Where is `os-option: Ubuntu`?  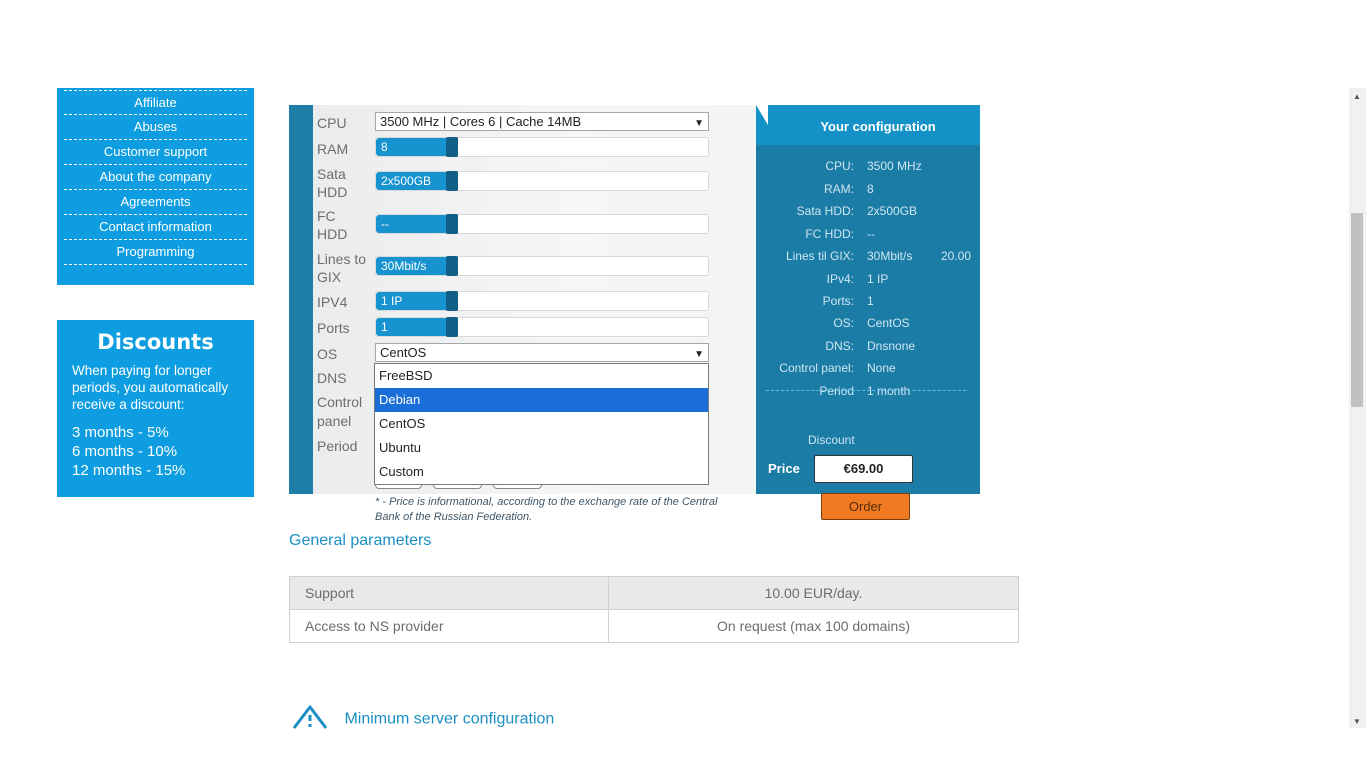
os-option: Ubuntu is located at coordinates (541, 448).